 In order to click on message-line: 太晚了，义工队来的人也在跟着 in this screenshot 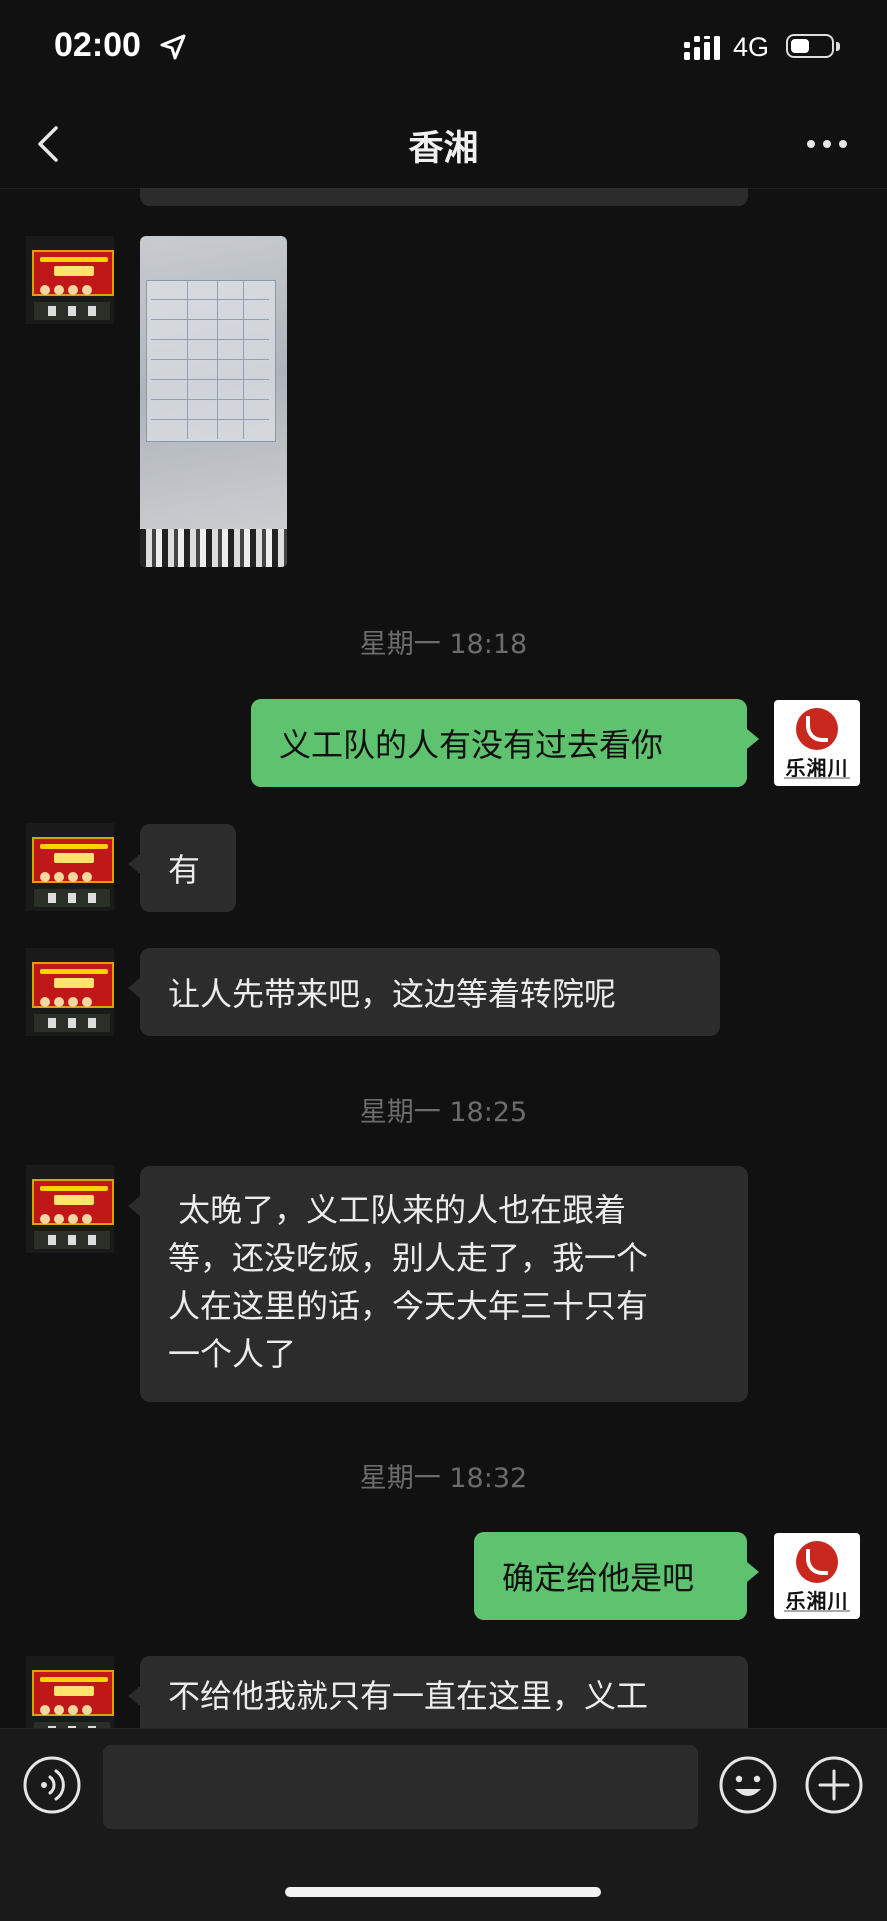, I will do `click(397, 1210)`.